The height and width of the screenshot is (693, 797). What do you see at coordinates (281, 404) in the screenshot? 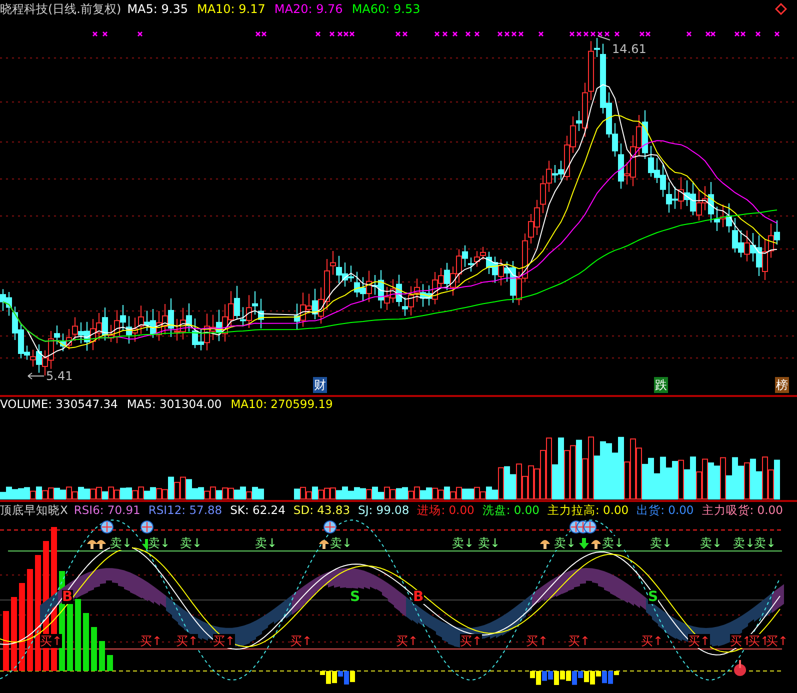
I see `volume-value: MA10: 270599.19` at bounding box center [281, 404].